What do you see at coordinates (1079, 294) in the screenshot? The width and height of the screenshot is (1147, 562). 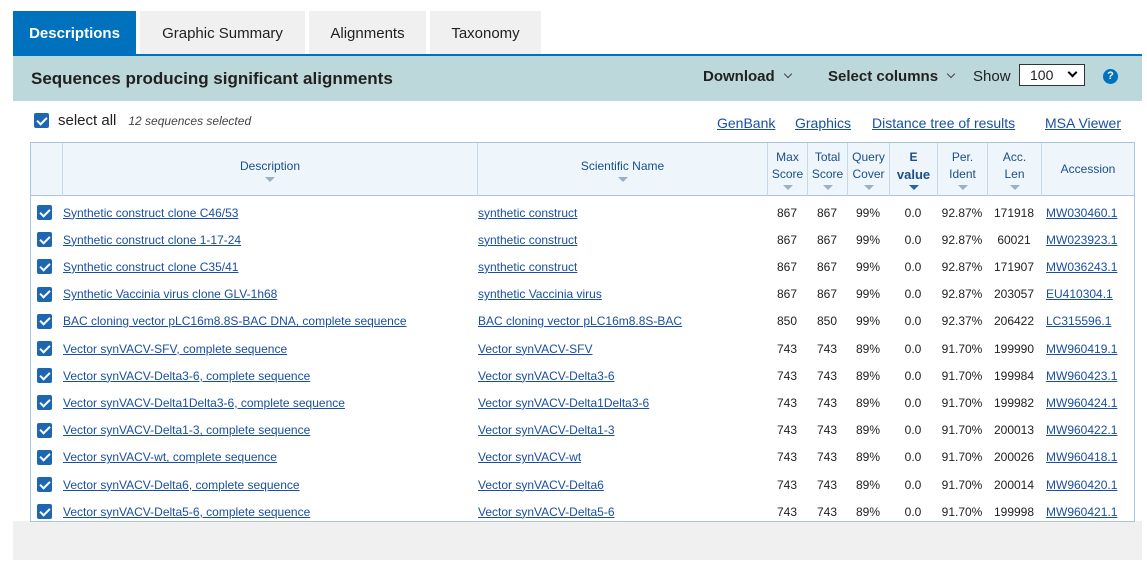 I see `accession-link: EU410304.1` at bounding box center [1079, 294].